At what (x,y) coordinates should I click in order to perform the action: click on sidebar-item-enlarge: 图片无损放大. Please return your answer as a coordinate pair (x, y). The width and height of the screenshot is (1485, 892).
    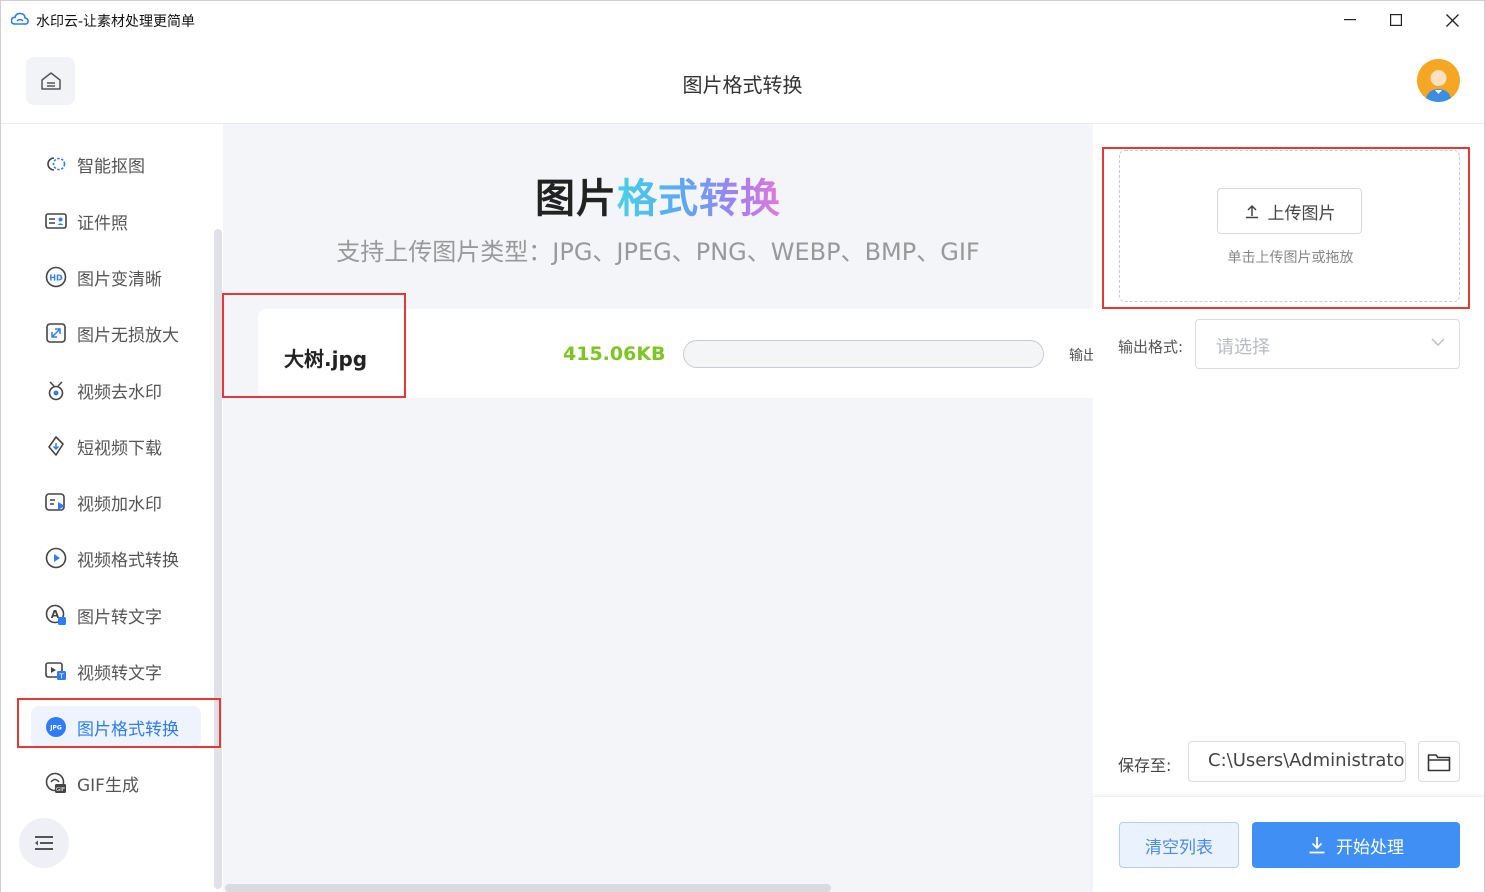
    Looking at the image, I should click on (116, 333).